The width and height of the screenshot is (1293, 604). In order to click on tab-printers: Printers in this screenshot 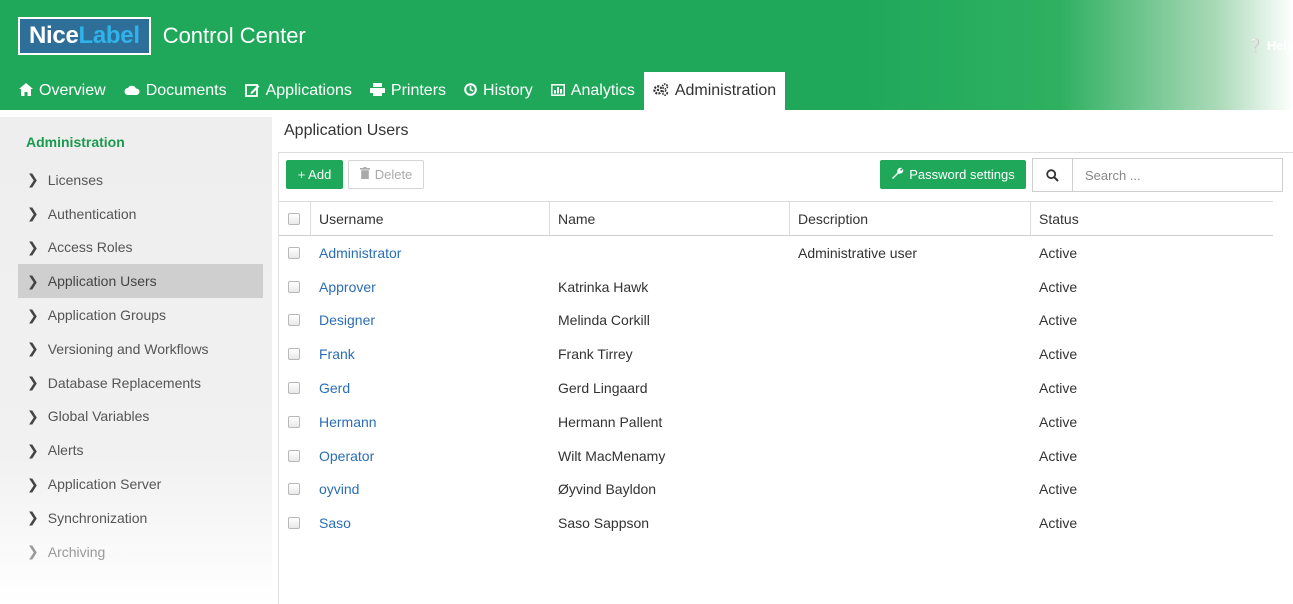, I will do `click(408, 91)`.